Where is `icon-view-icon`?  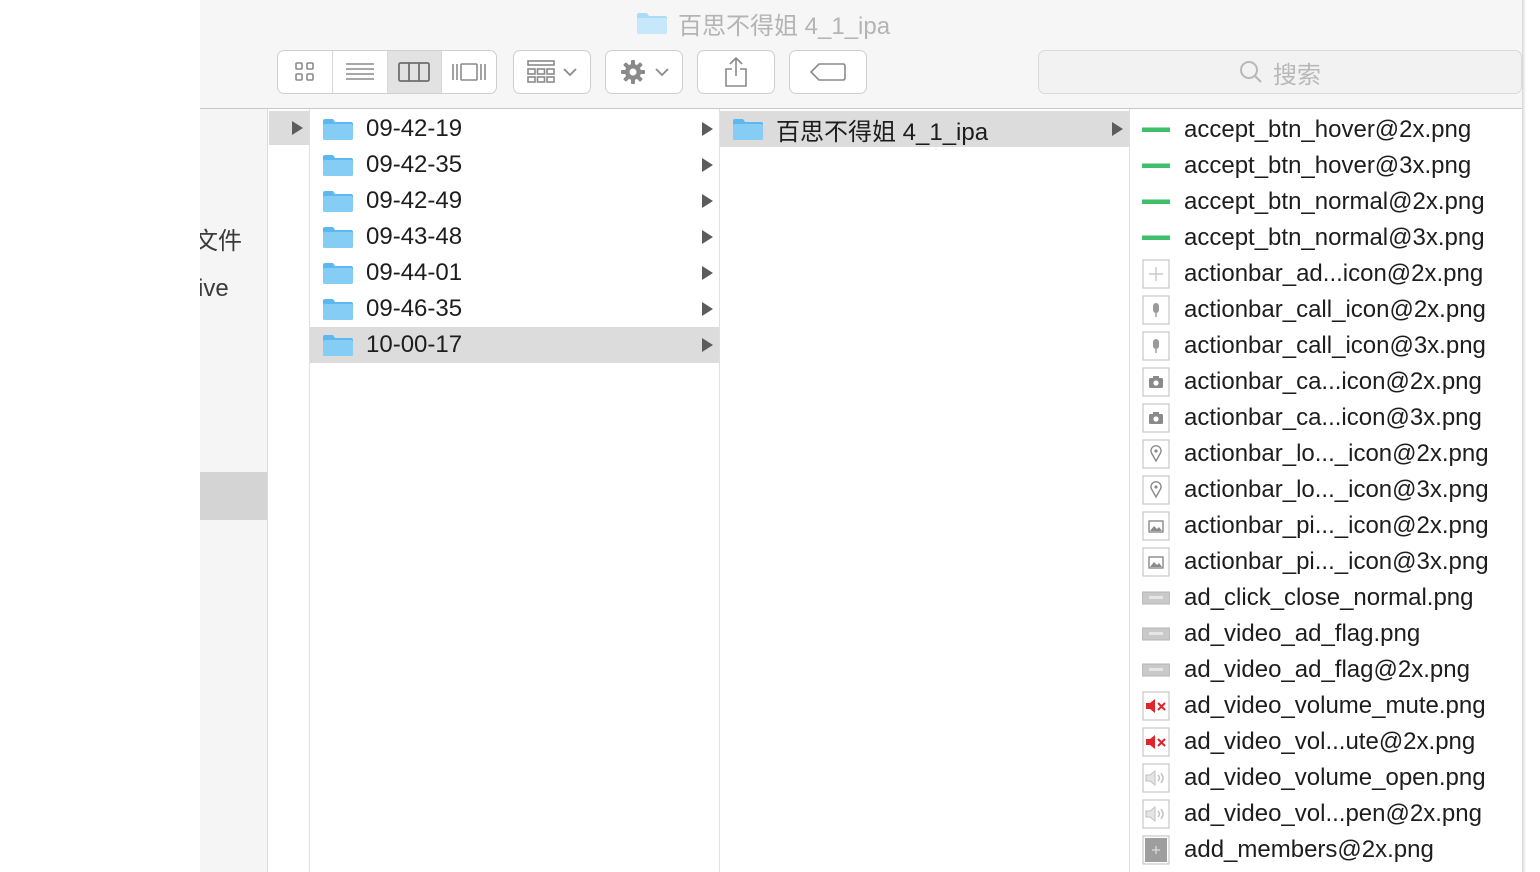 icon-view-icon is located at coordinates (304, 71).